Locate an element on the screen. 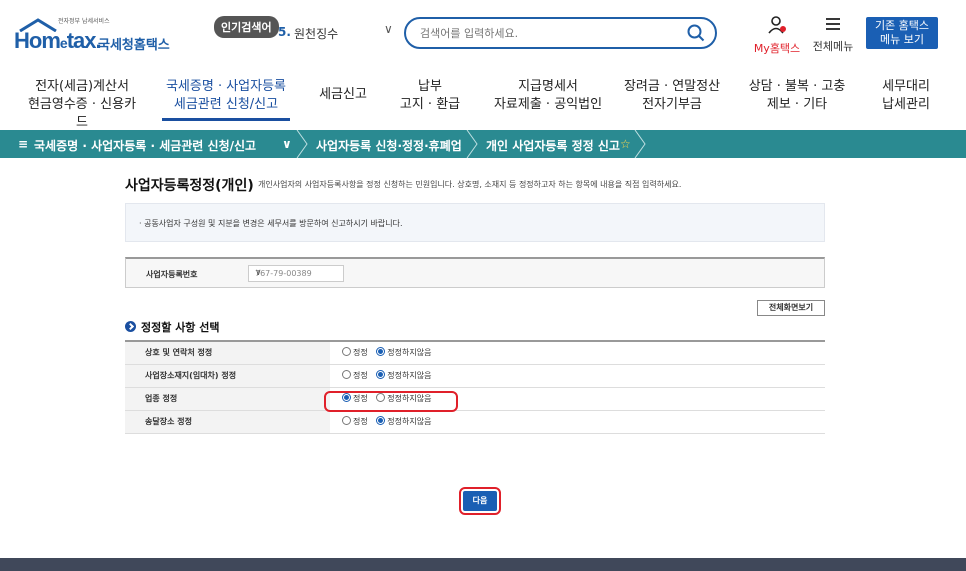  table-row: 상호 및 연락처 정정 정정 정정하지않음 is located at coordinates (475, 353).